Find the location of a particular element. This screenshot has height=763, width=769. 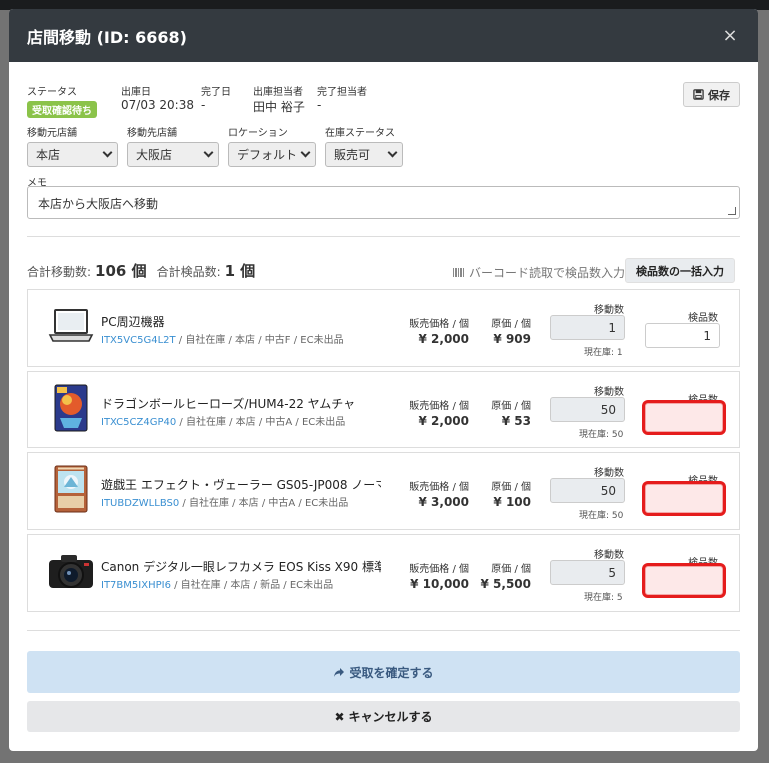

totals: 合計移動数: 106 個 合計検品数: 1 個 is located at coordinates (141, 270).